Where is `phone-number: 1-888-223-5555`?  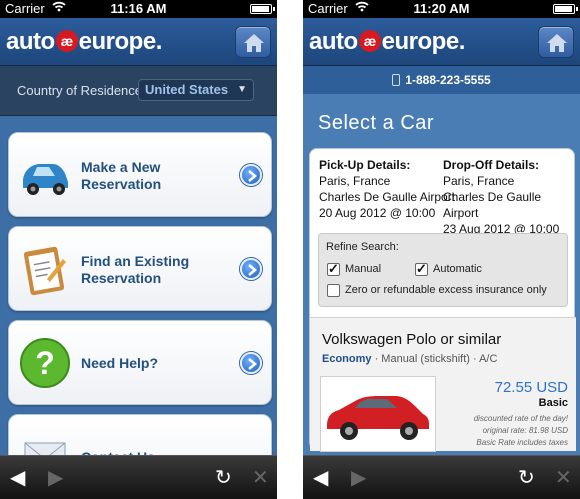 phone-number: 1-888-223-5555 is located at coordinates (448, 80).